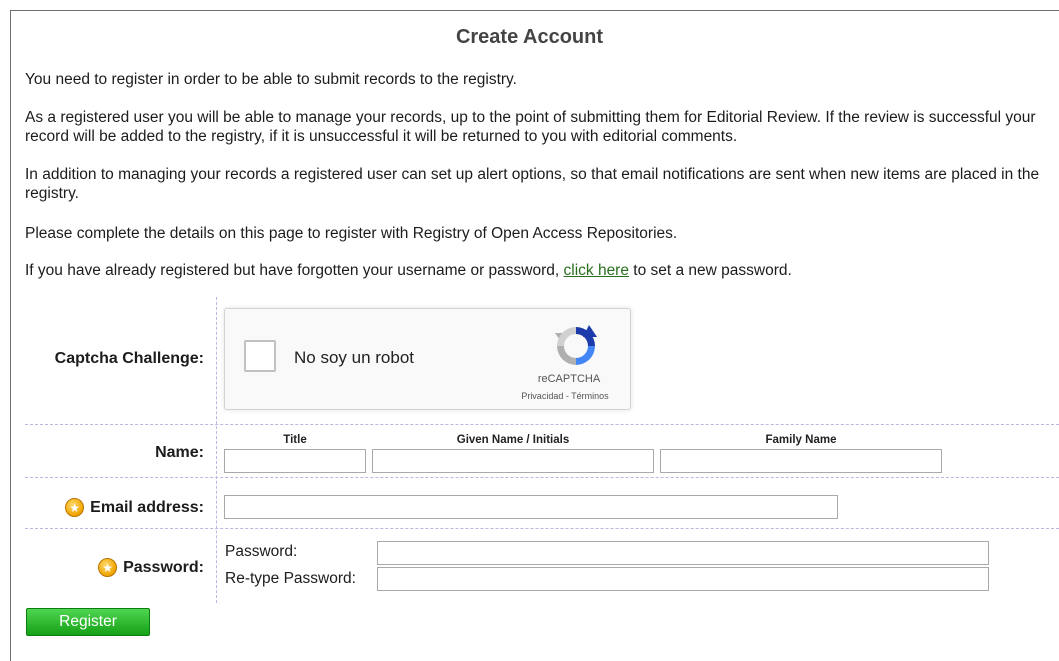 Image resolution: width=1059 pixels, height=661 pixels. I want to click on captcha-label: Captcha Challenge:, so click(129, 358).